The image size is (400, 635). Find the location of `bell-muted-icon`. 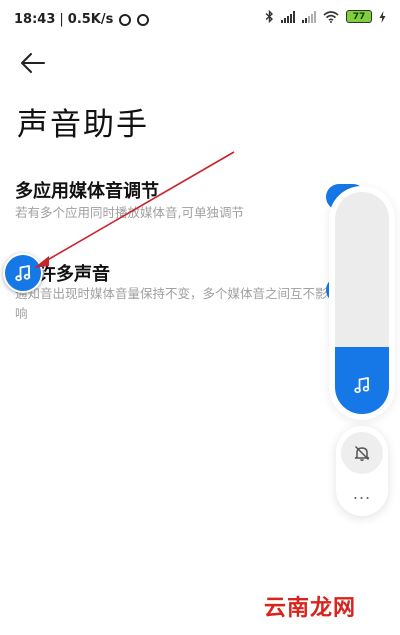

bell-muted-icon is located at coordinates (362, 453).